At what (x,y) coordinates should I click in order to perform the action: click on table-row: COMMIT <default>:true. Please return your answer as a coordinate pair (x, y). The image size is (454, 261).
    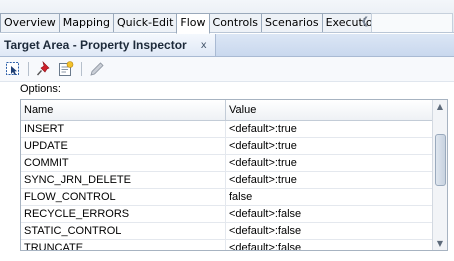
    Looking at the image, I should click on (226, 163).